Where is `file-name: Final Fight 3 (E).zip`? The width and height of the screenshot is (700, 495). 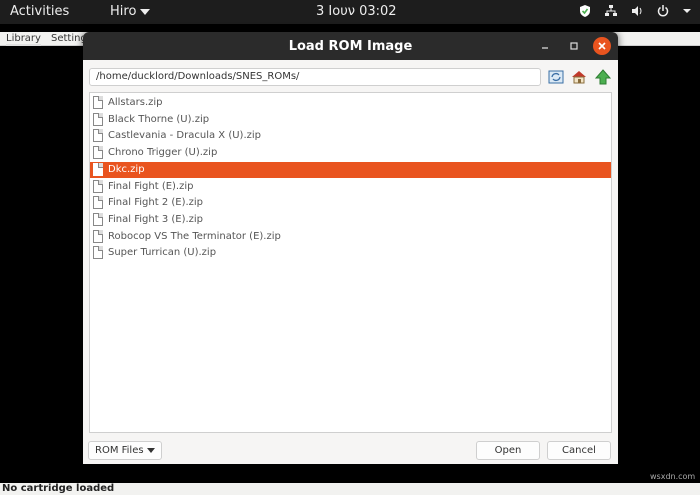
file-name: Final Fight 3 (E).zip is located at coordinates (156, 219).